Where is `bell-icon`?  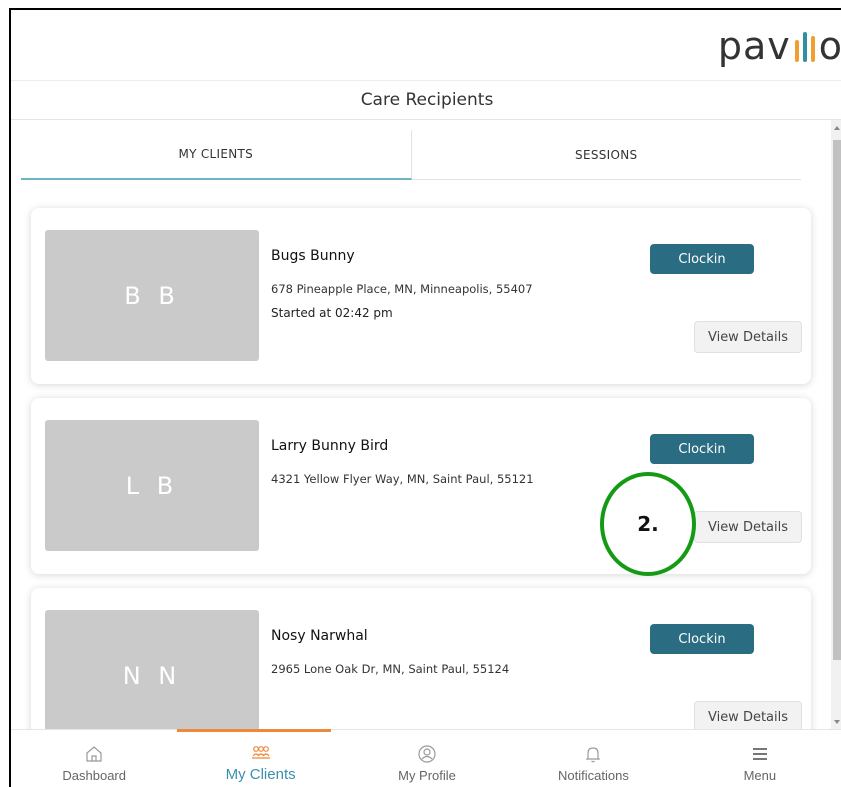
bell-icon is located at coordinates (593, 755).